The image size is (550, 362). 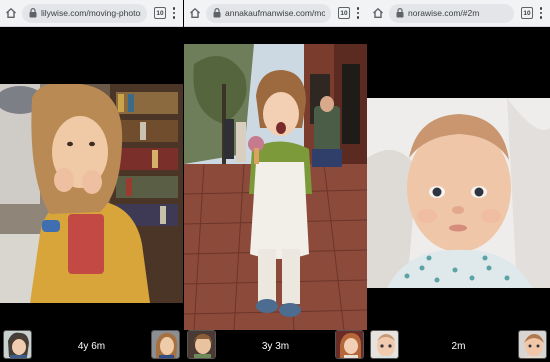 What do you see at coordinates (444, 13) in the screenshot?
I see `address-bar-url: norawise.com/#2m` at bounding box center [444, 13].